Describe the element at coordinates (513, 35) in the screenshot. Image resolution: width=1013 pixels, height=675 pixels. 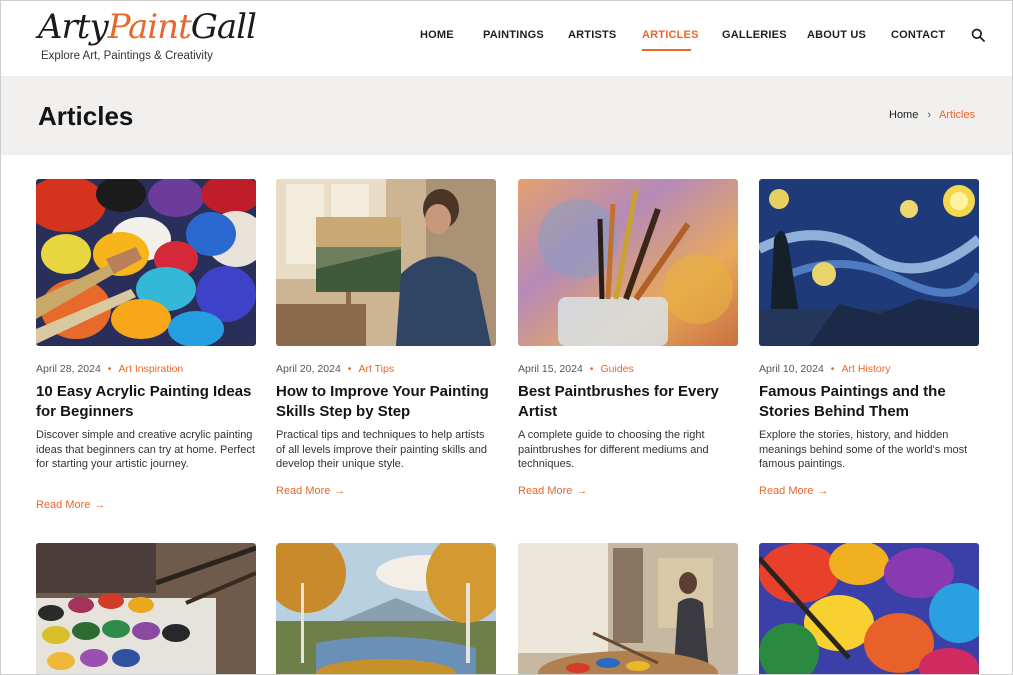
I see `nav-paintings: PAINTINGS` at that location.